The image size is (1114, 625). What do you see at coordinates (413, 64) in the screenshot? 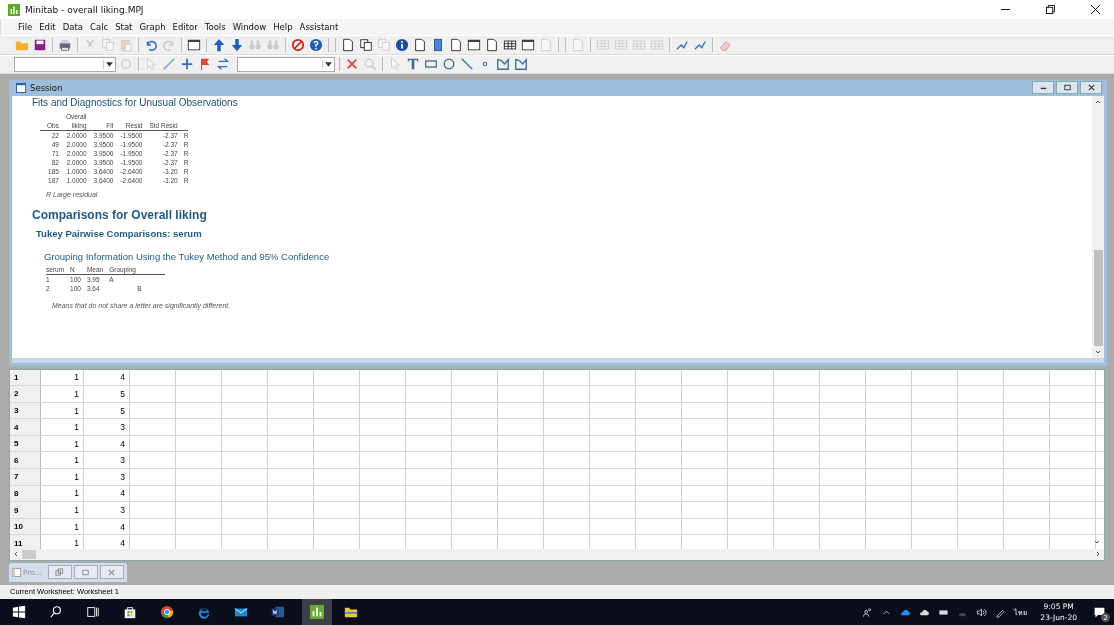
I see `text-tool-icon` at bounding box center [413, 64].